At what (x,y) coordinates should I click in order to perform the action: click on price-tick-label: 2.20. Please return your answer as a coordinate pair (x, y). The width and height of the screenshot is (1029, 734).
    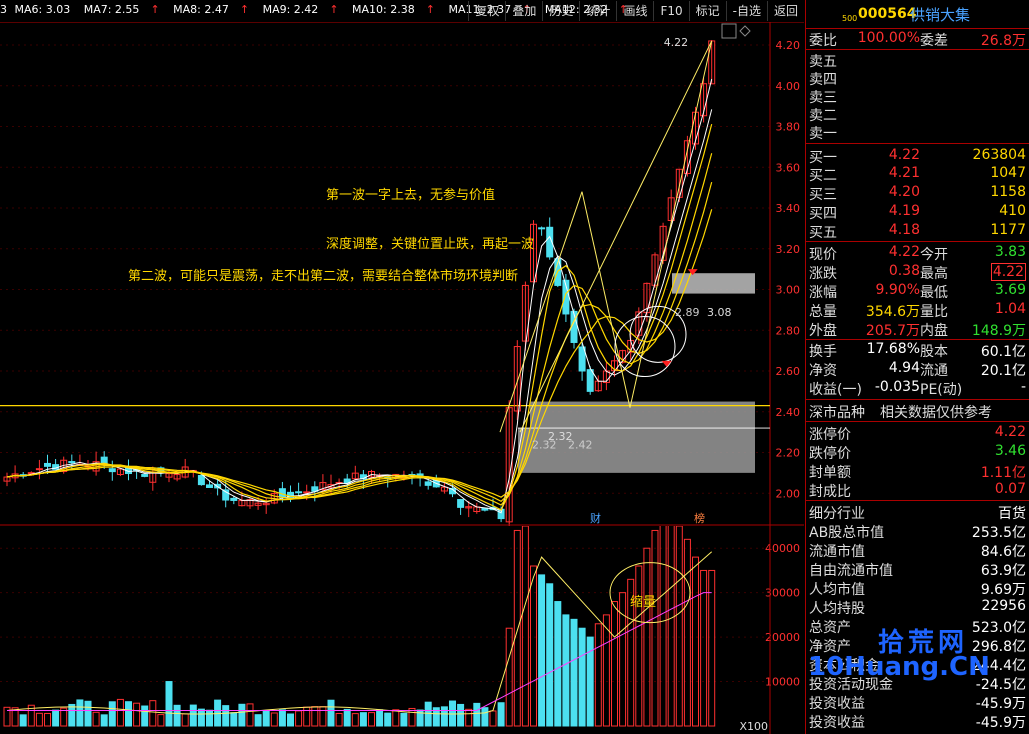
    Looking at the image, I should click on (788, 453).